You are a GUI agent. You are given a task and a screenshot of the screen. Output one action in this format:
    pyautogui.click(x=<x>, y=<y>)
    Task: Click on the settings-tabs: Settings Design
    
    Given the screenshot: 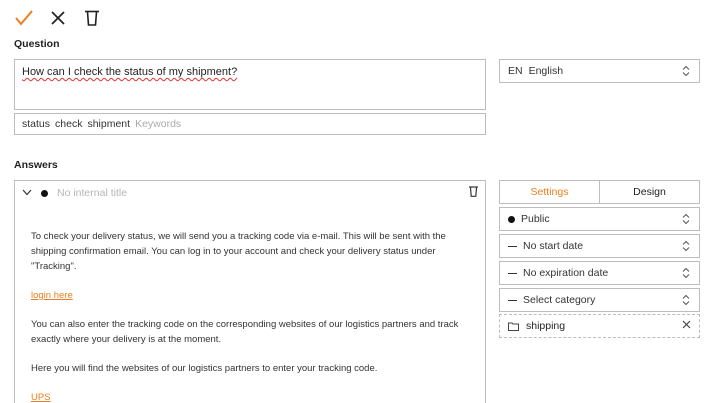 What is the action you would take?
    pyautogui.click(x=599, y=192)
    